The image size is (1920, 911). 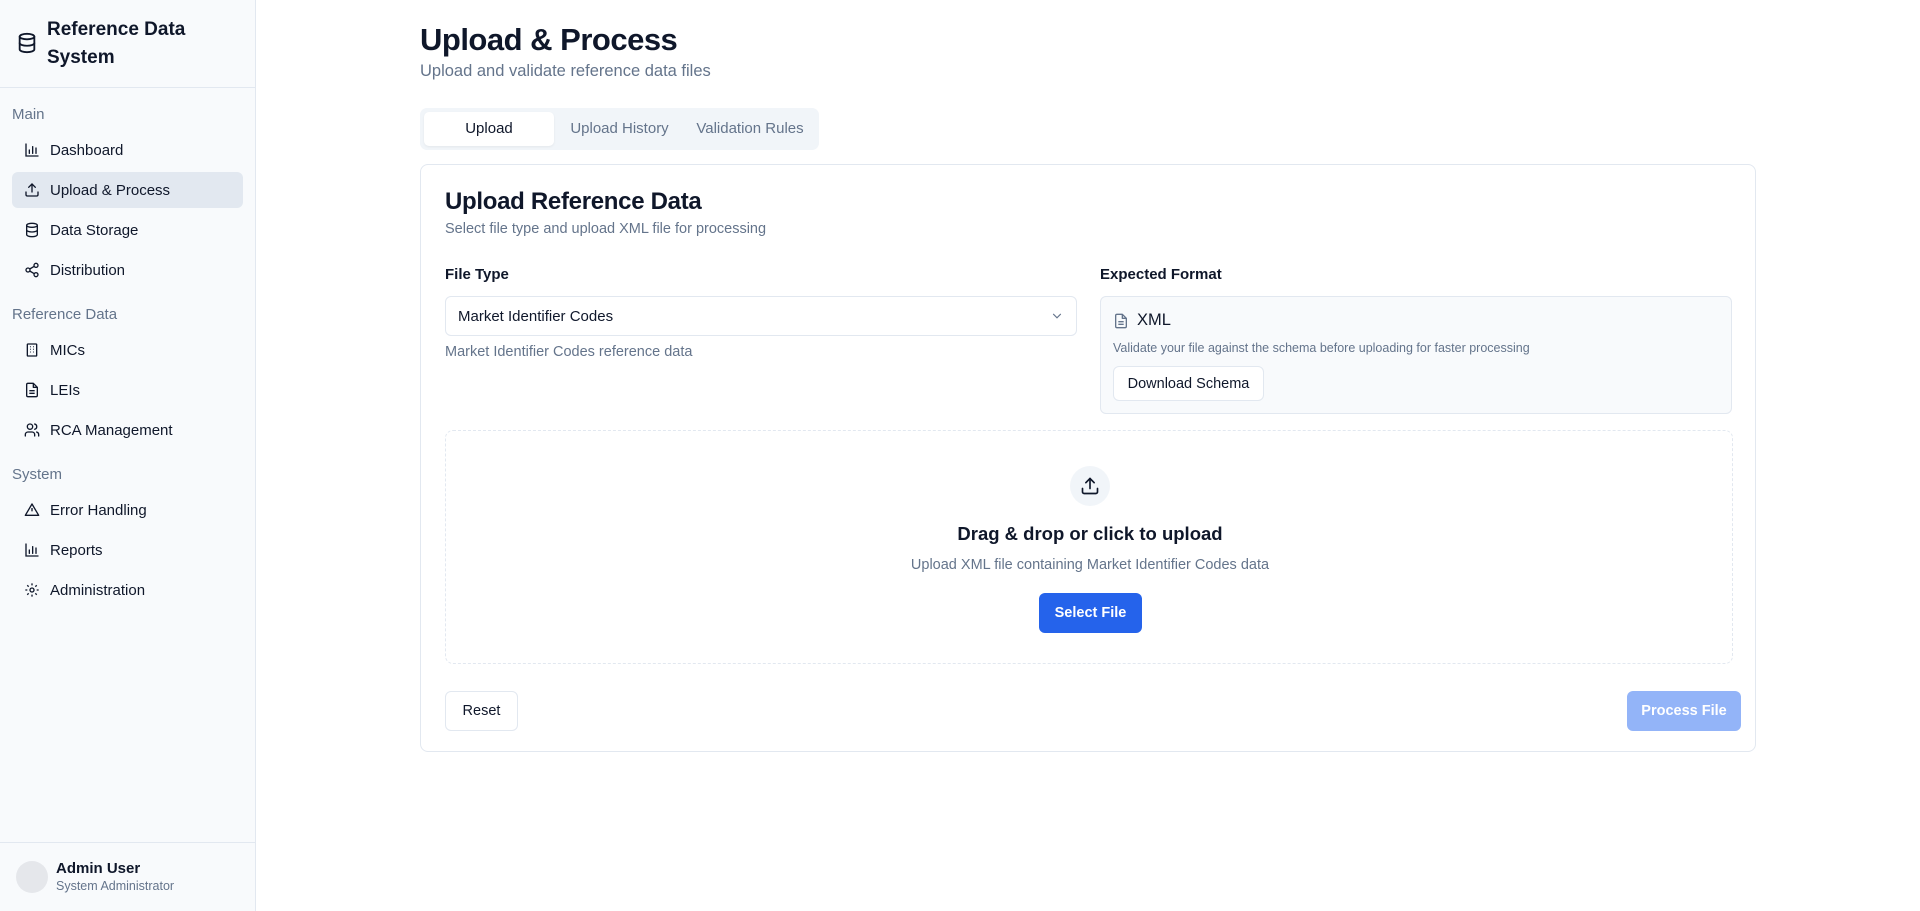 I want to click on tab-upload: Upload, so click(x=489, y=129).